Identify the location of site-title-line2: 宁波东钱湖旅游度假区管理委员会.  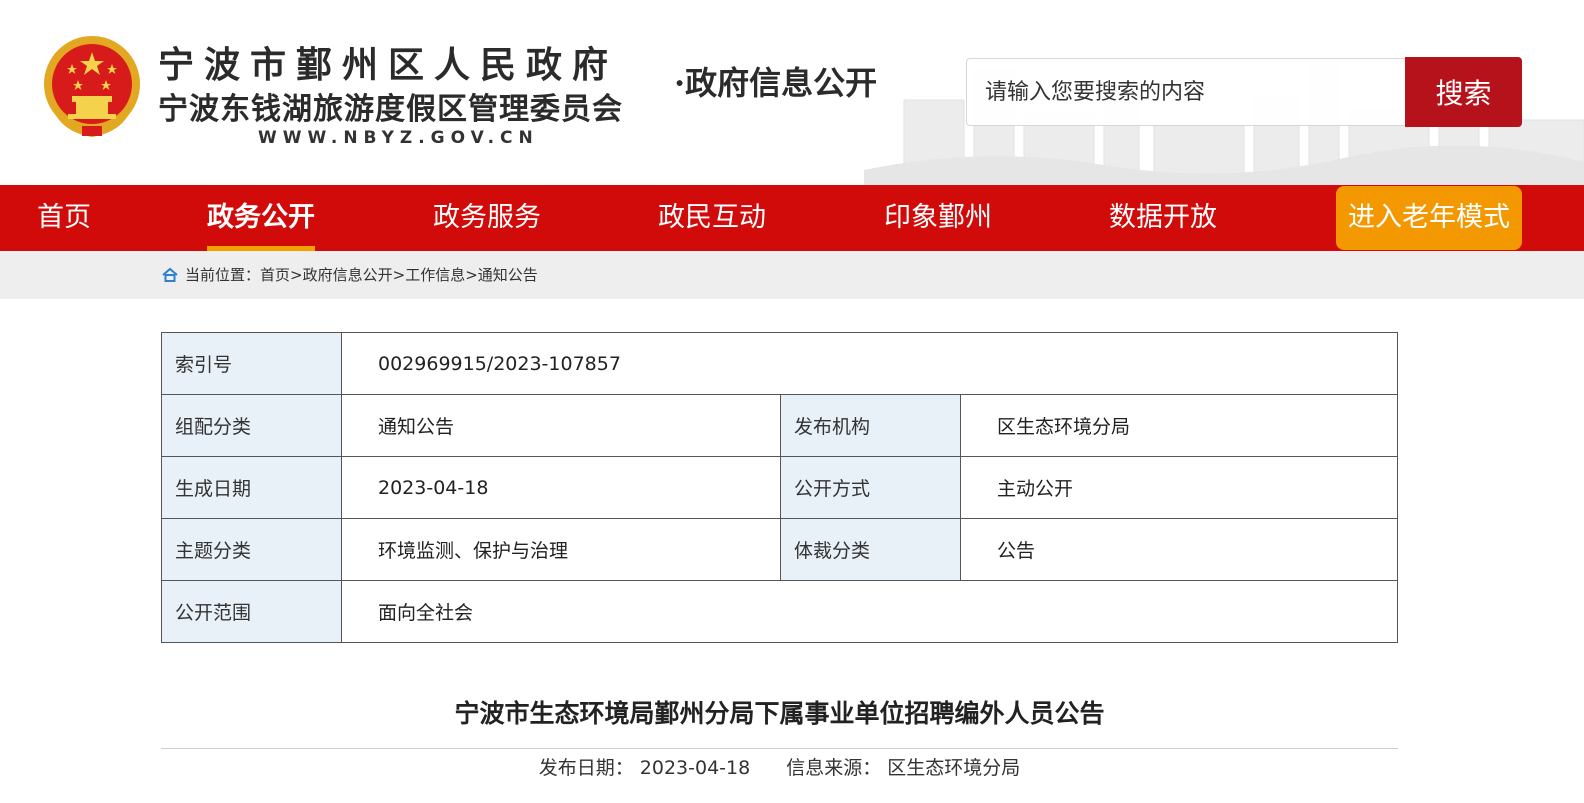
(390, 109).